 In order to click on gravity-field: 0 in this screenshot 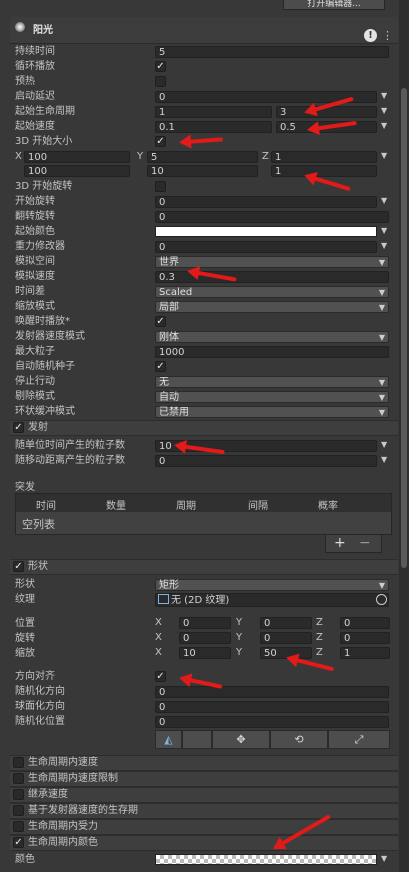, I will do `click(266, 247)`.